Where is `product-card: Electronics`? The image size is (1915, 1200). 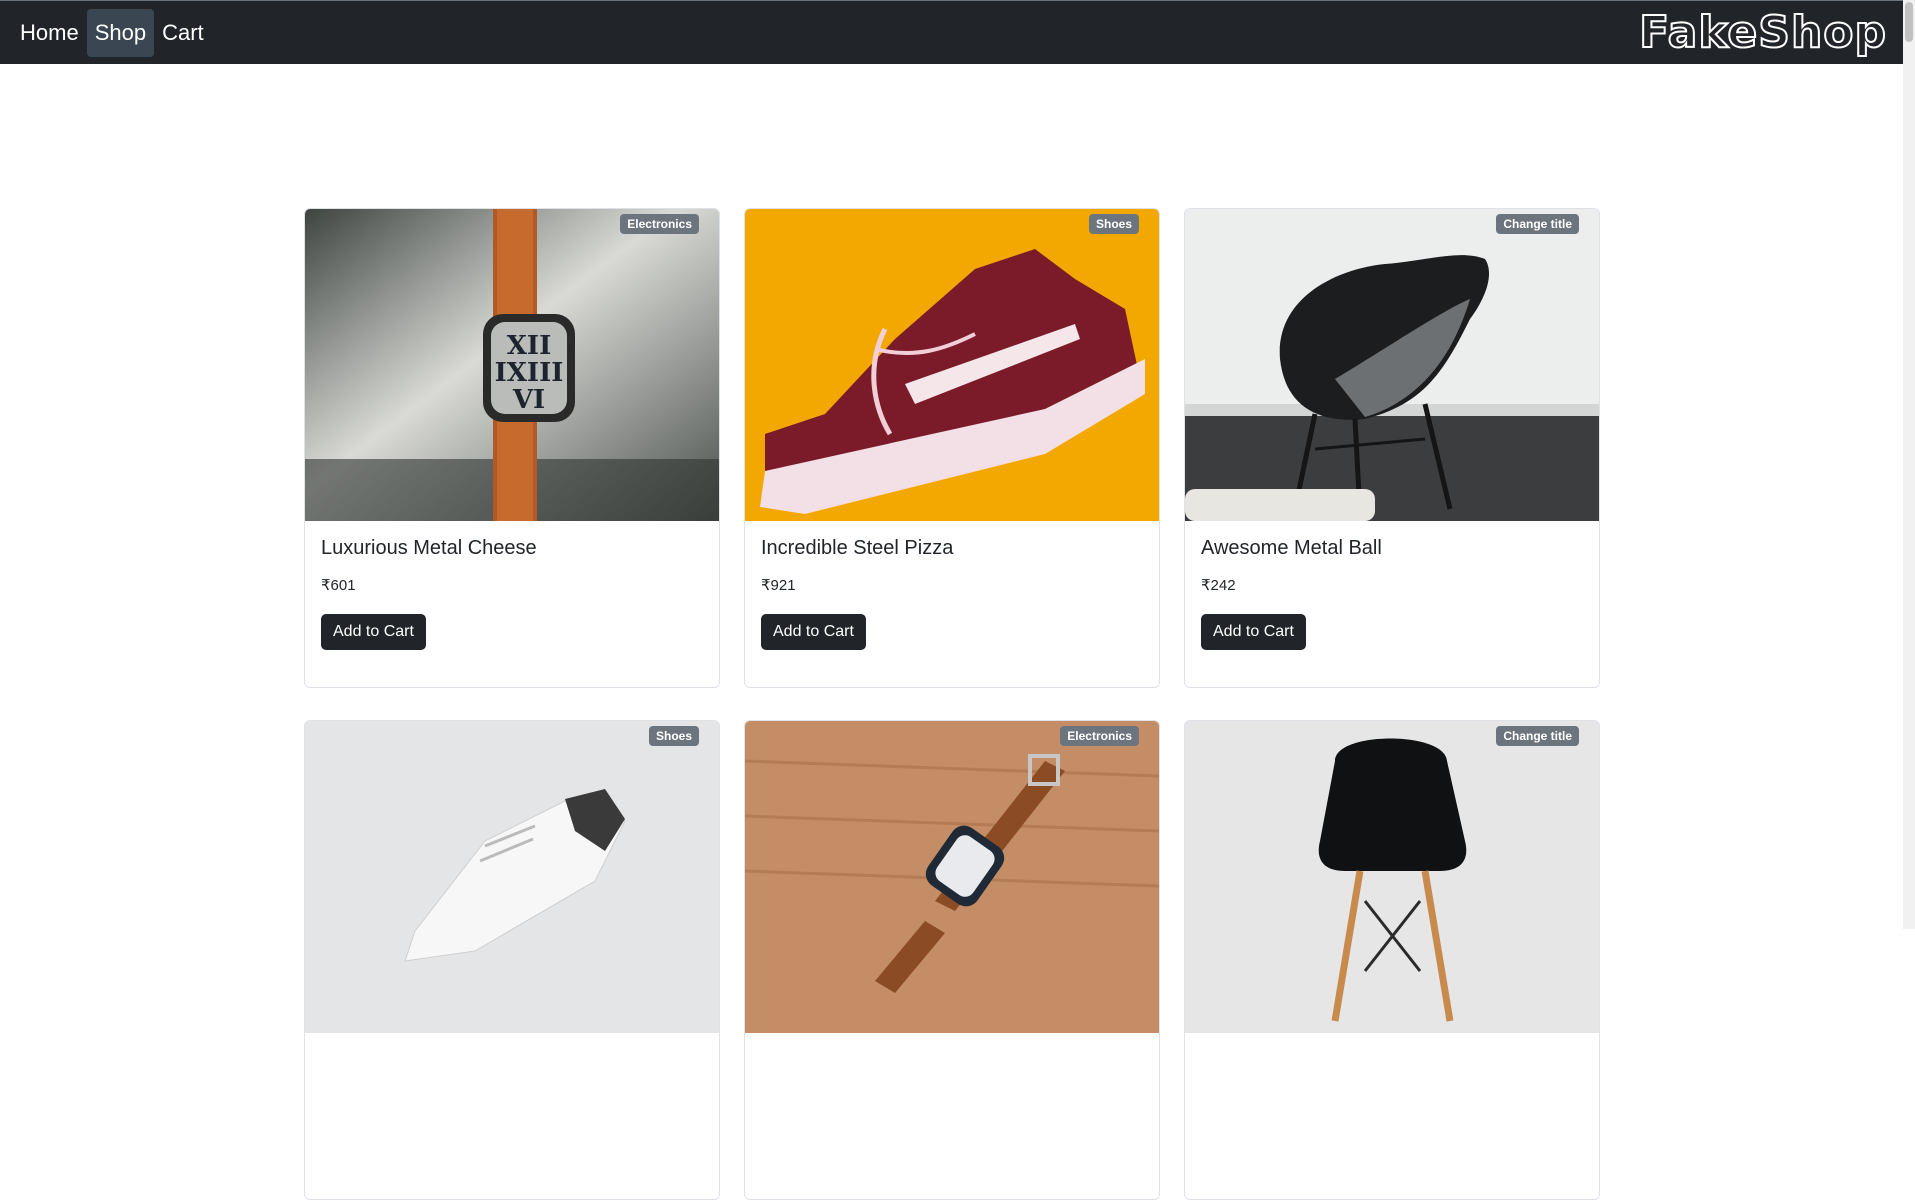 product-card: Electronics is located at coordinates (952, 960).